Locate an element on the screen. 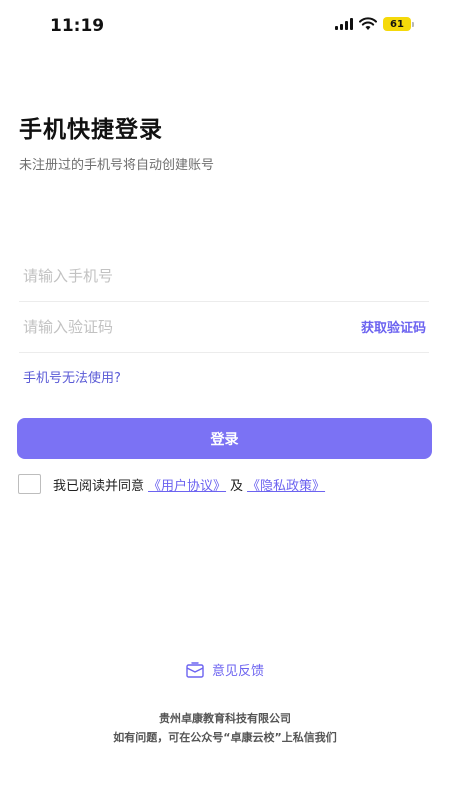  agreement-checkbox is located at coordinates (29, 484).